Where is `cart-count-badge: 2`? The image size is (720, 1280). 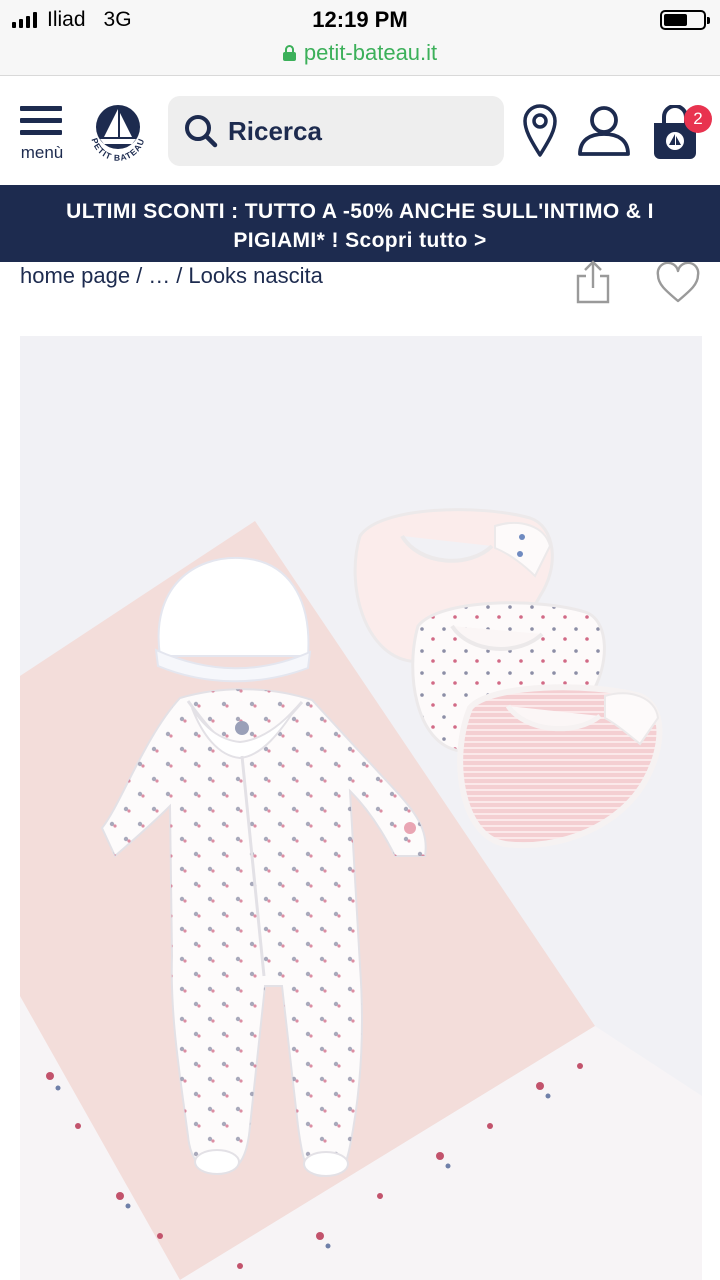 cart-count-badge: 2 is located at coordinates (698, 119).